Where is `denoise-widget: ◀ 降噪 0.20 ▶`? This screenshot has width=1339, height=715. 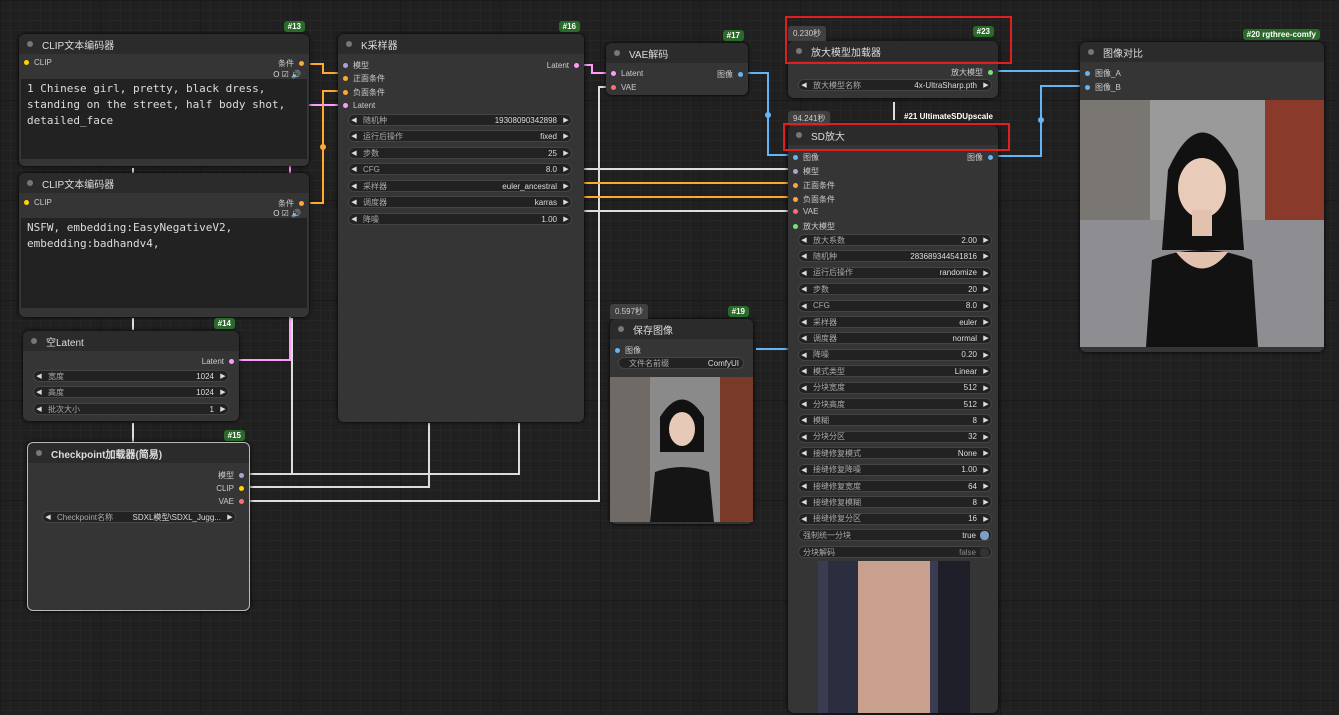 denoise-widget: ◀ 降噪 0.20 ▶ is located at coordinates (895, 354).